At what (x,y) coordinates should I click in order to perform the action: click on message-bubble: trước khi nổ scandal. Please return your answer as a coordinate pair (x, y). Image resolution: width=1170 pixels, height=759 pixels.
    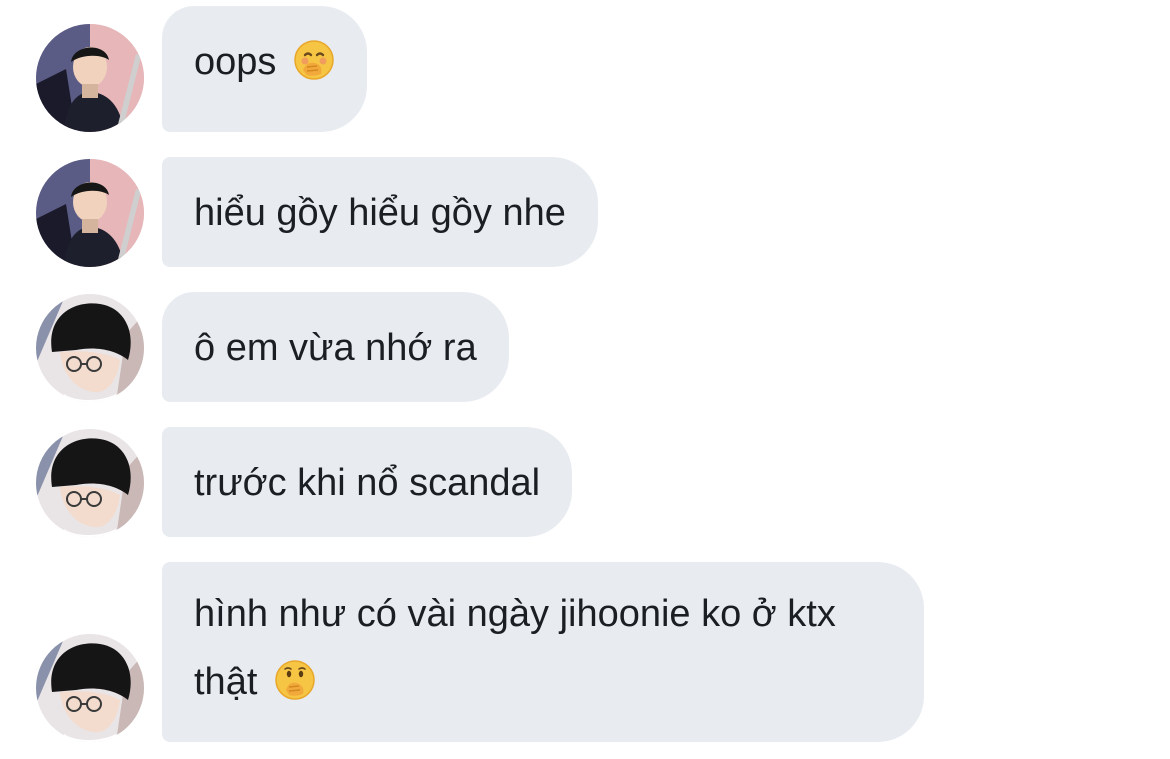
    Looking at the image, I should click on (367, 482).